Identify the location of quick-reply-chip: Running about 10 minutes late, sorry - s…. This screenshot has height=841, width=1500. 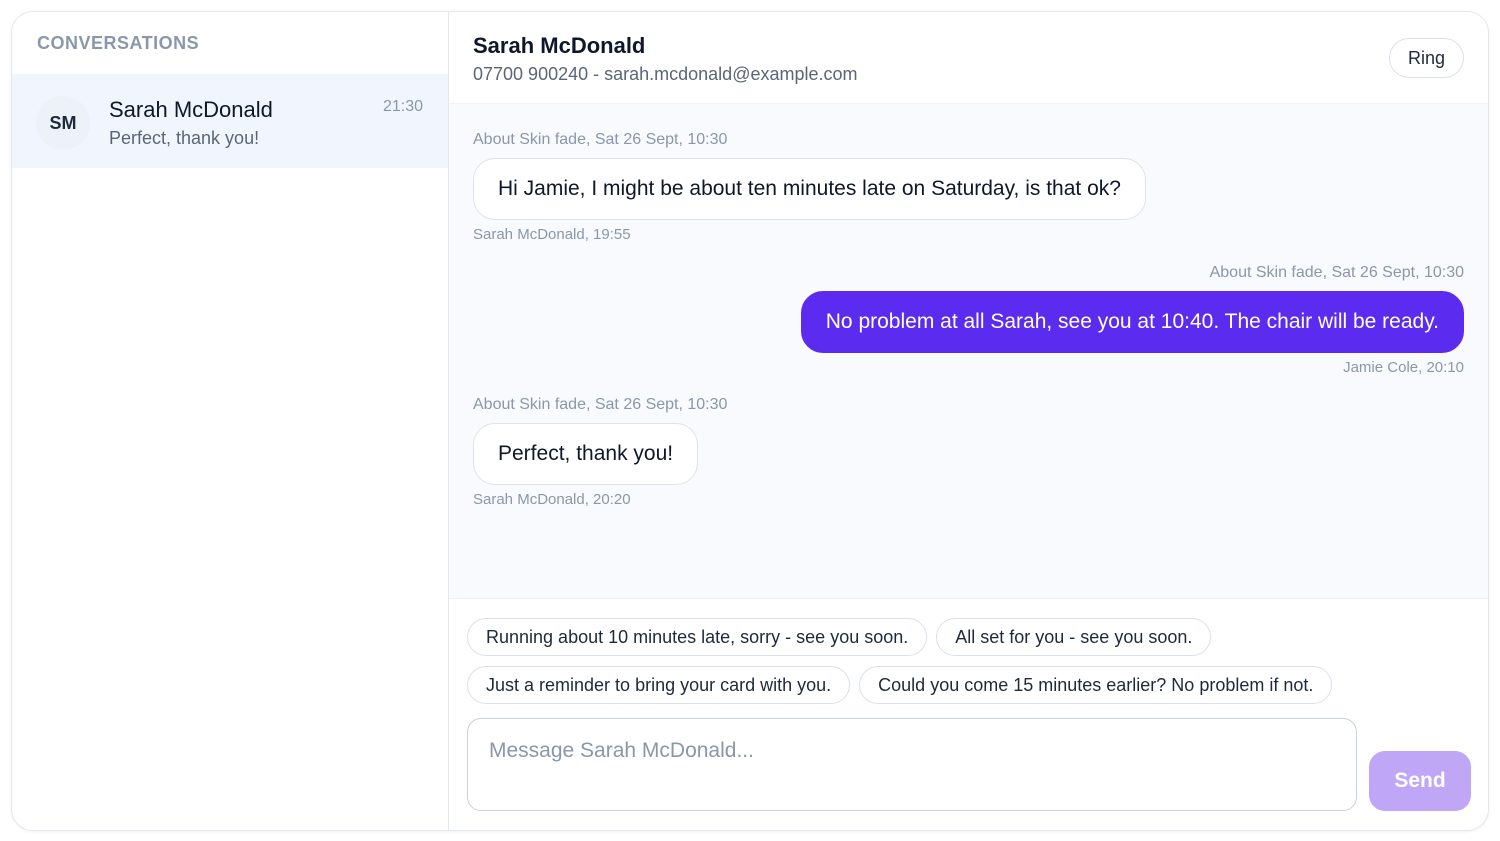
(697, 637).